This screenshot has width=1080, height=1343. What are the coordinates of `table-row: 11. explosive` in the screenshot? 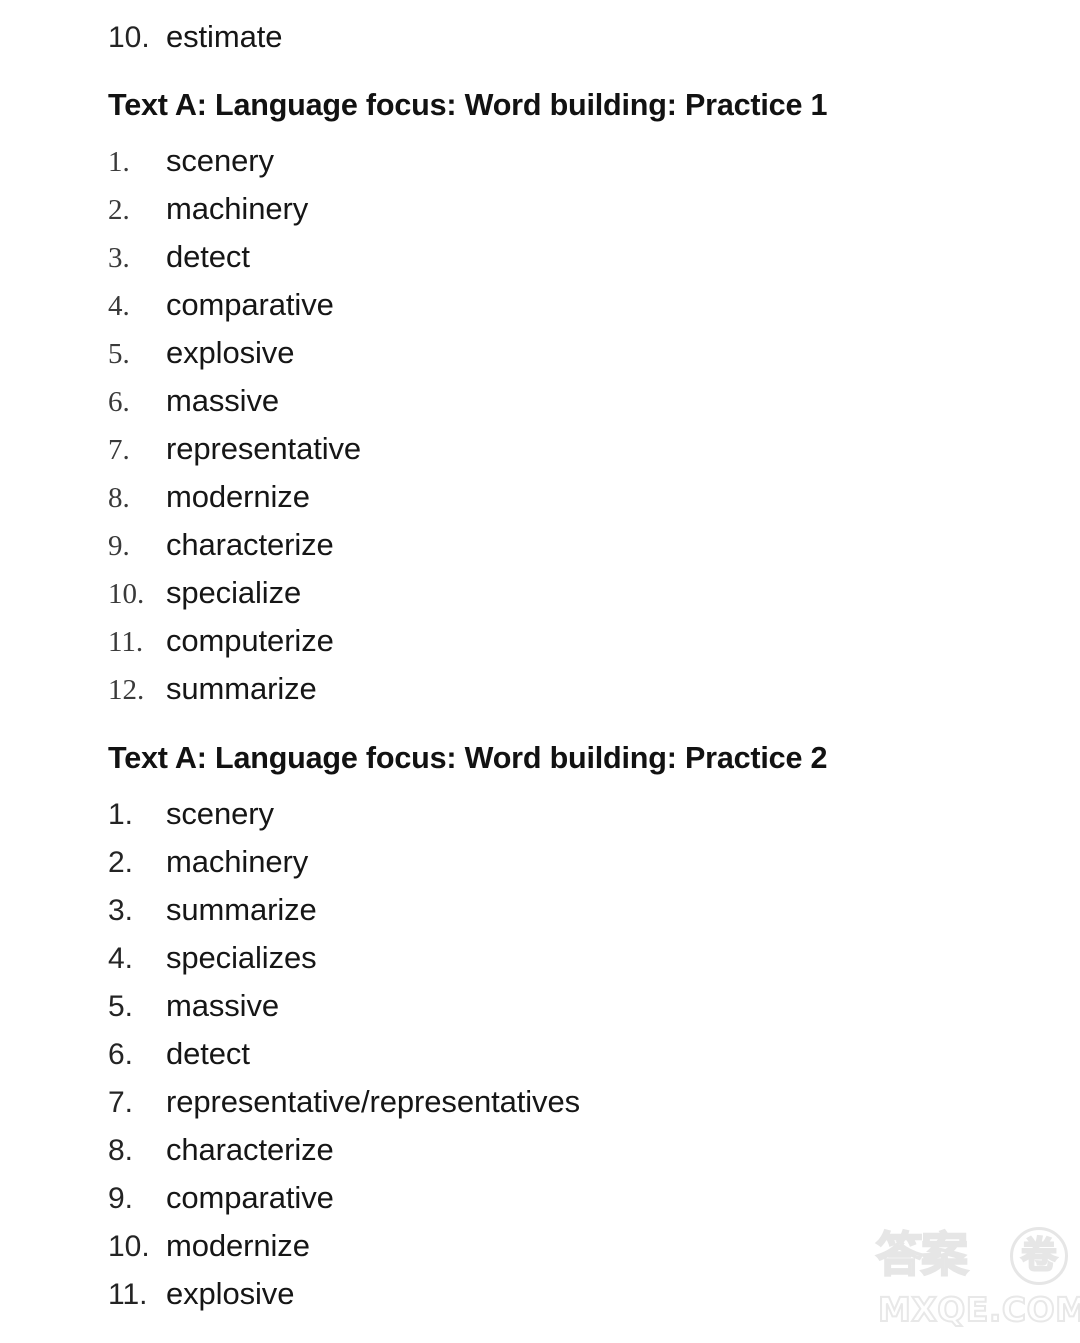 It's located at (558, 1294).